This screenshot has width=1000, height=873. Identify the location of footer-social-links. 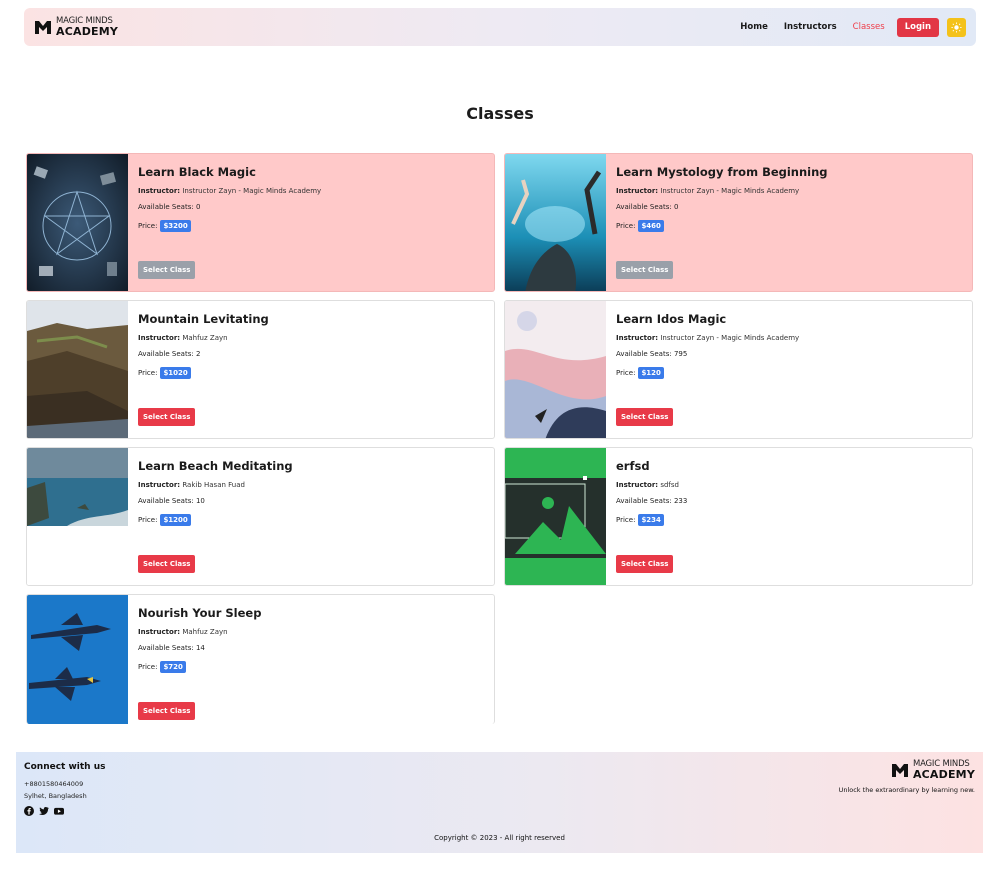
(44, 811).